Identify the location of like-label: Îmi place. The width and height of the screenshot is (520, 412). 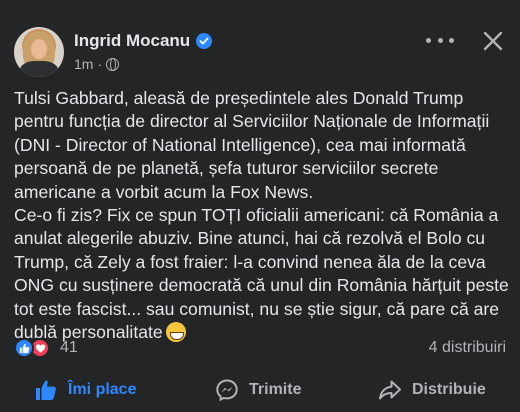
(102, 389).